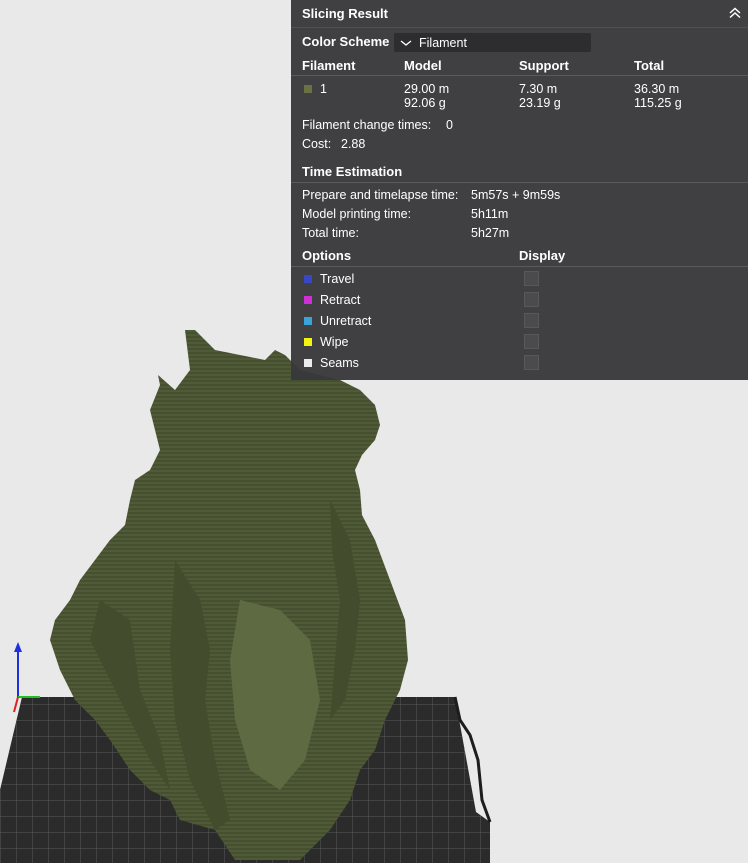 The image size is (748, 863). What do you see at coordinates (657, 89) in the screenshot?
I see `total-length: 36.30 m` at bounding box center [657, 89].